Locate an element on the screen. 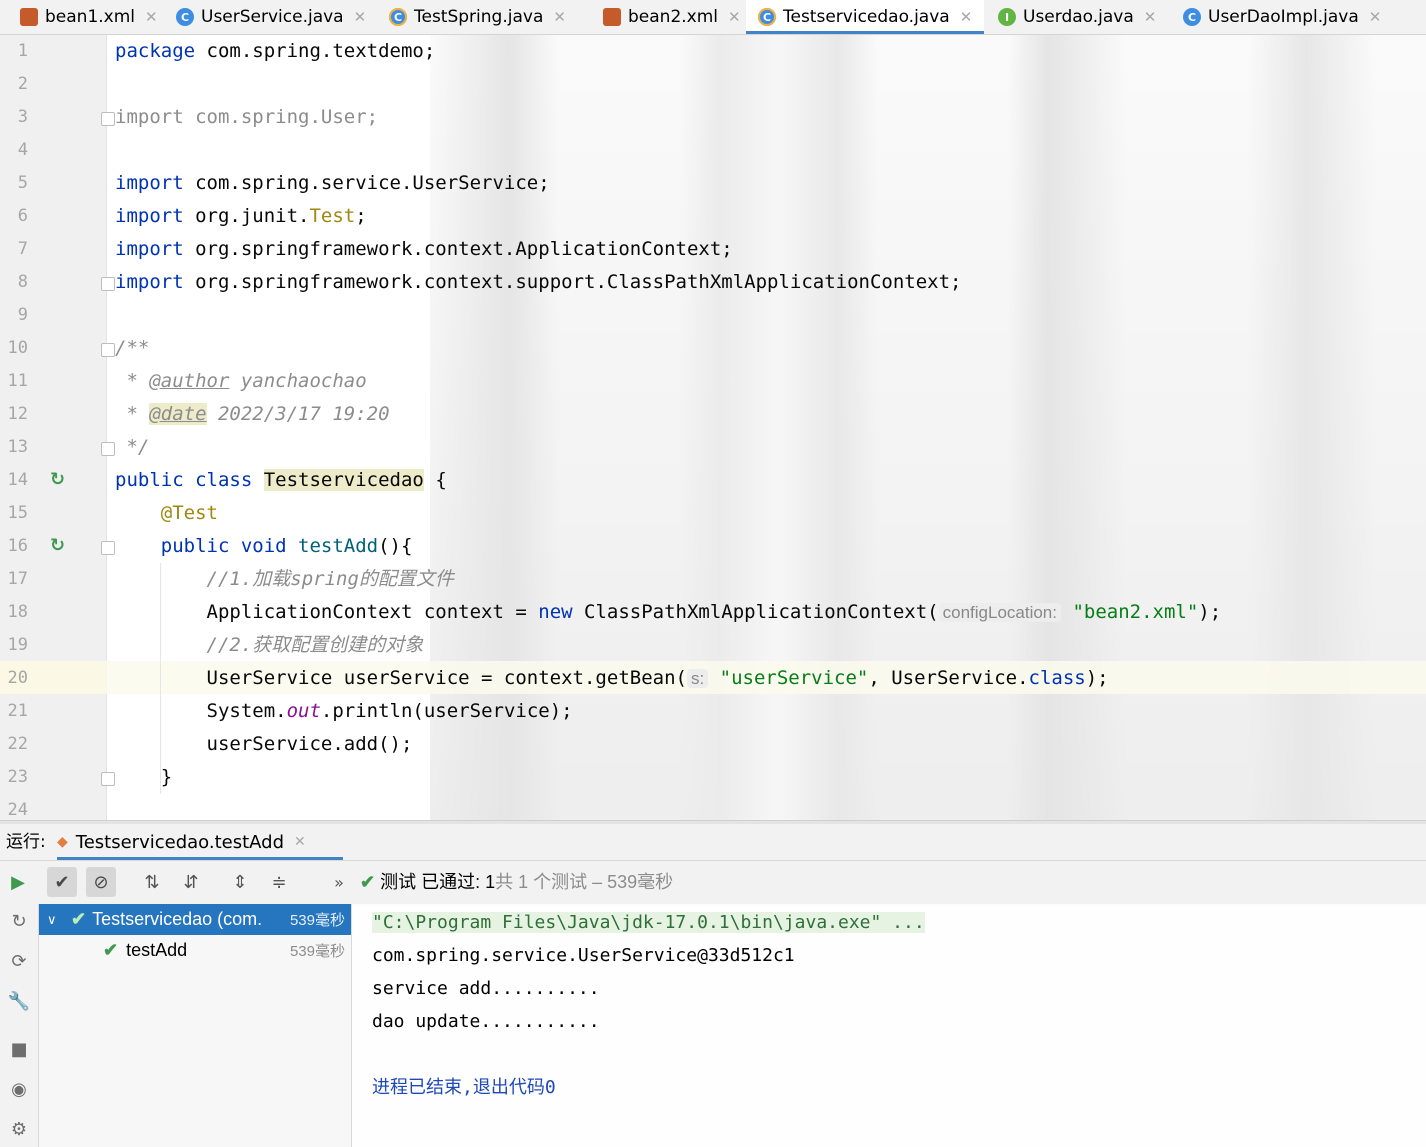 The image size is (1426, 1147). settings-wrench-icon: 🔧 is located at coordinates (19, 1001).